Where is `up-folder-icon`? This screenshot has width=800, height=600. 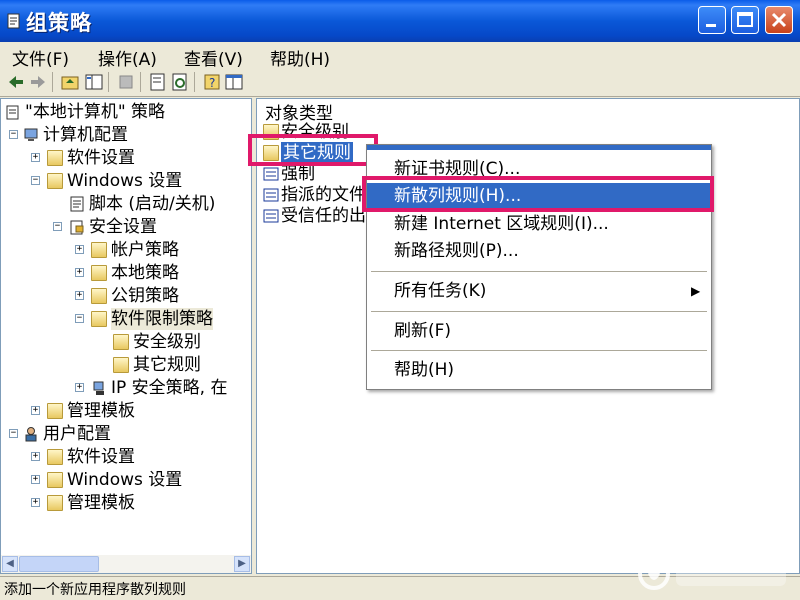 up-folder-icon is located at coordinates (70, 82).